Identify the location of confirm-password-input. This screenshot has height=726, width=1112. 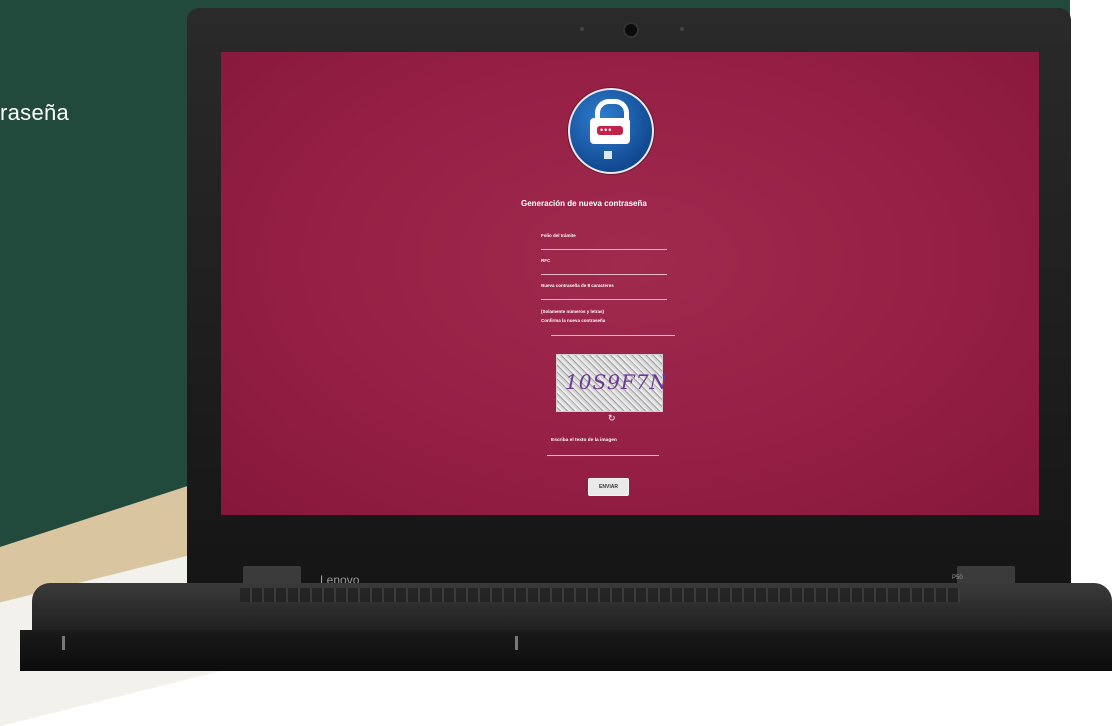
(613, 335).